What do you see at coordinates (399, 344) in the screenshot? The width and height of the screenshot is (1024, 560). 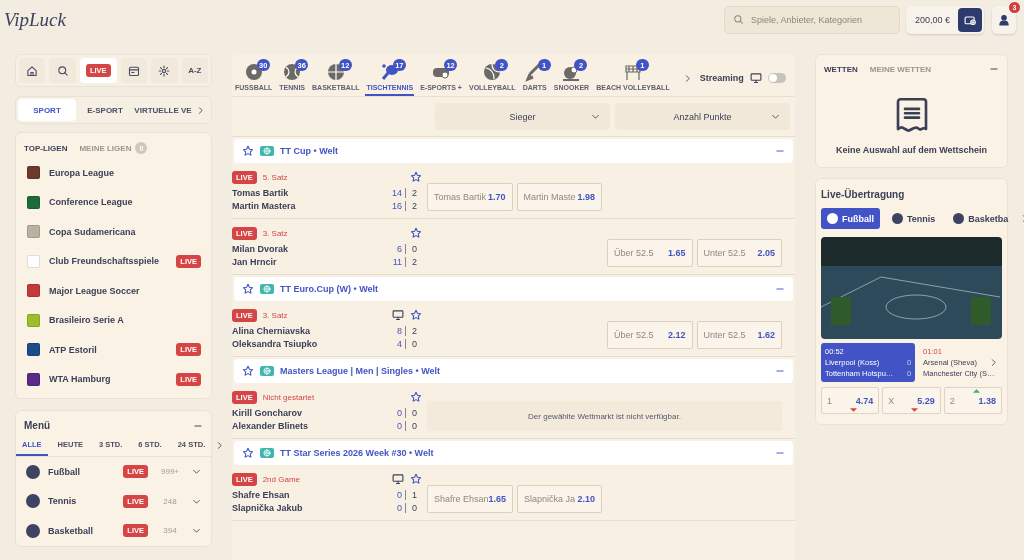 I see `points-score: 4` at bounding box center [399, 344].